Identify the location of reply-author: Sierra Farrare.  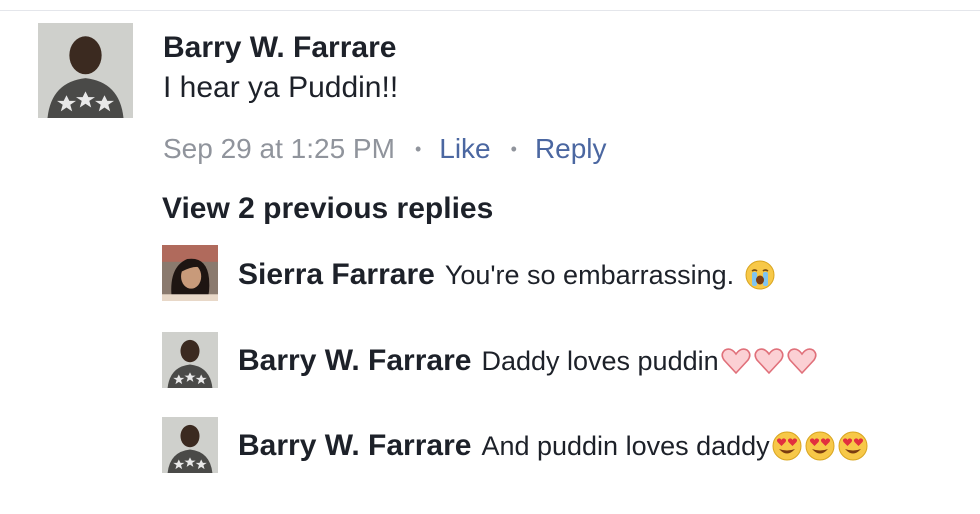
(336, 275).